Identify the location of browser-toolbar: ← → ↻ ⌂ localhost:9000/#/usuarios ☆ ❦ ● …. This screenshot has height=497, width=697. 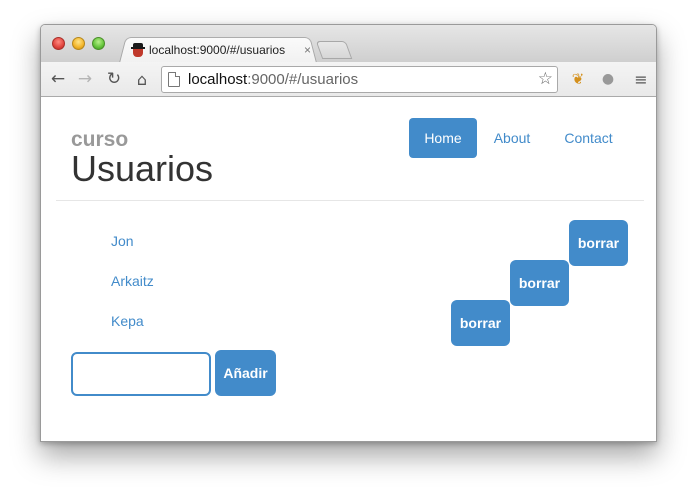
(348, 79).